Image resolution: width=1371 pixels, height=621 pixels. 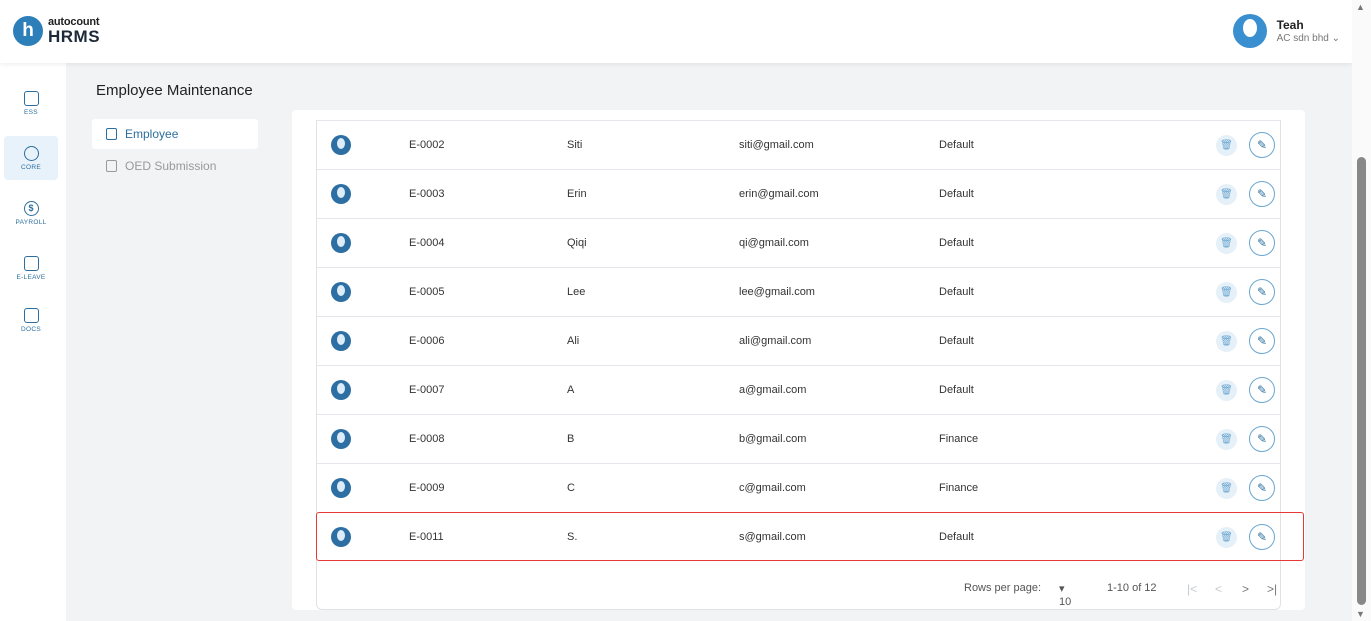 I want to click on table-pagination: Rows per page: 10 ▾ 1-10 of 12 |< < > >|, so click(x=798, y=588).